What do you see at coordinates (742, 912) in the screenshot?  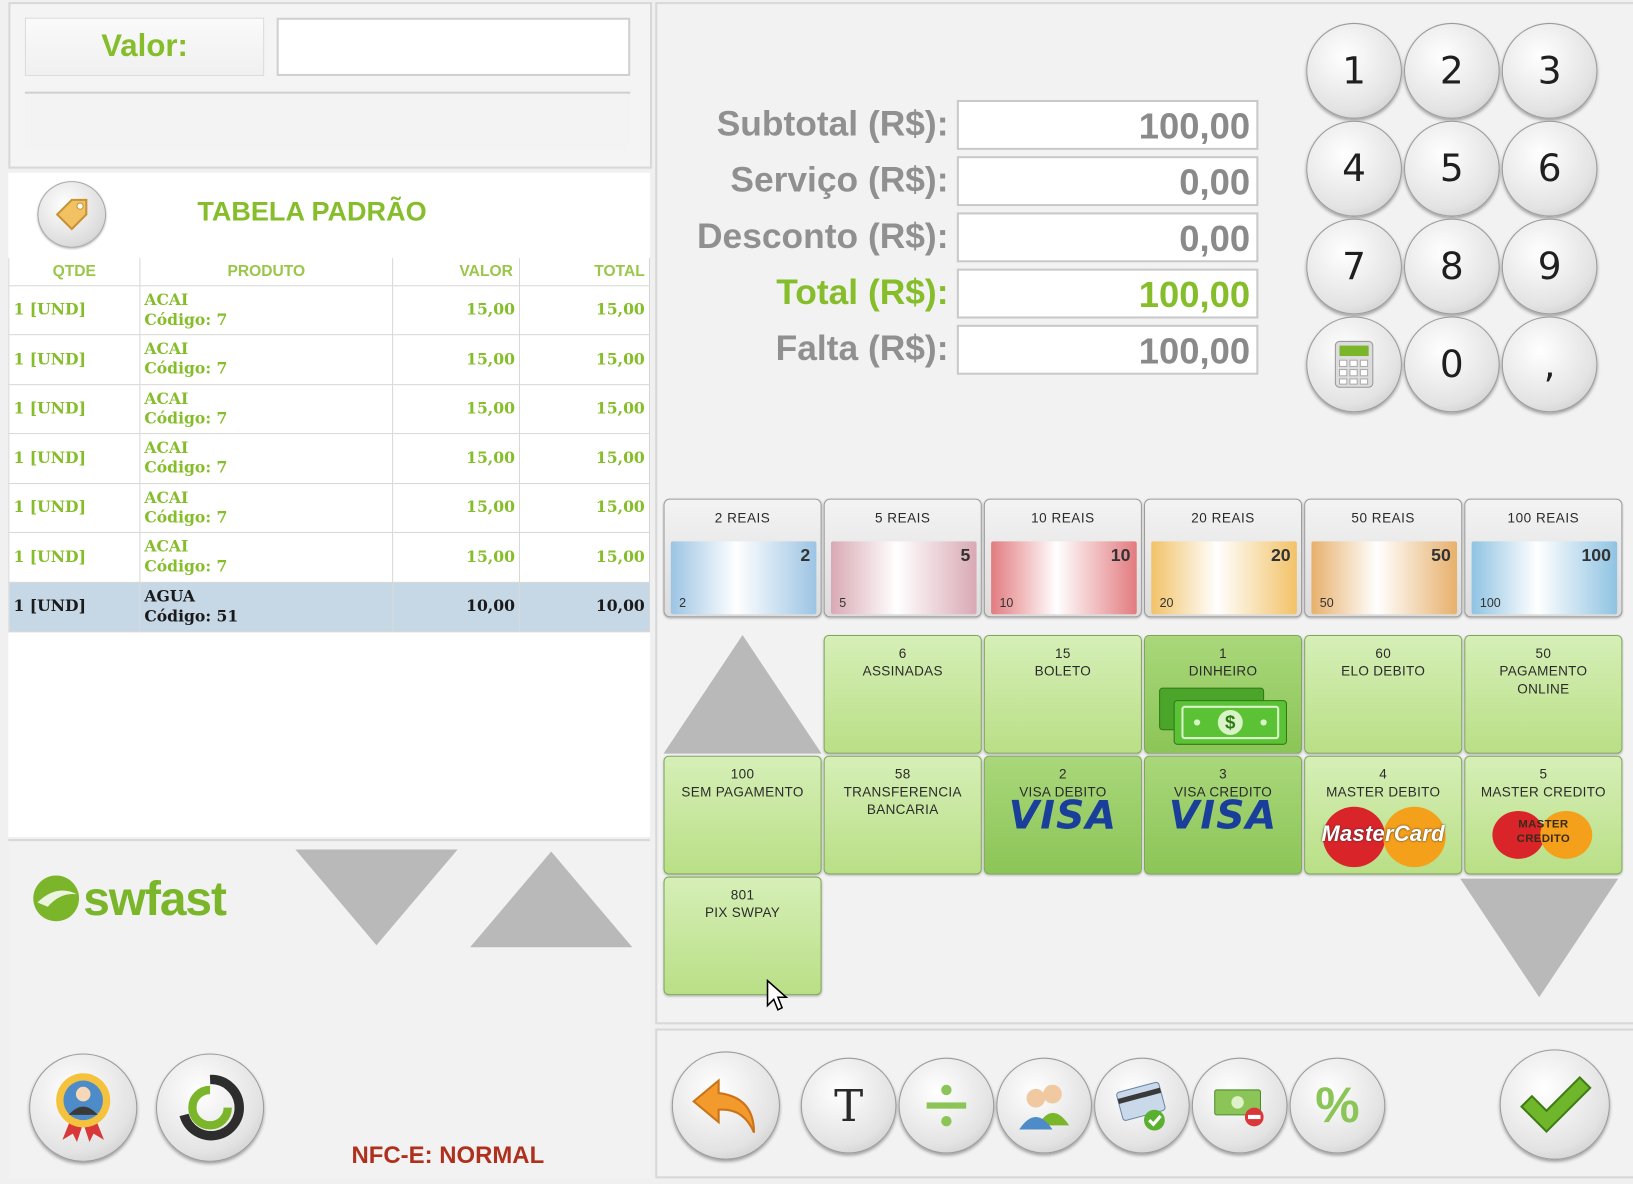 I see `payment-name: PIX SWPAY` at bounding box center [742, 912].